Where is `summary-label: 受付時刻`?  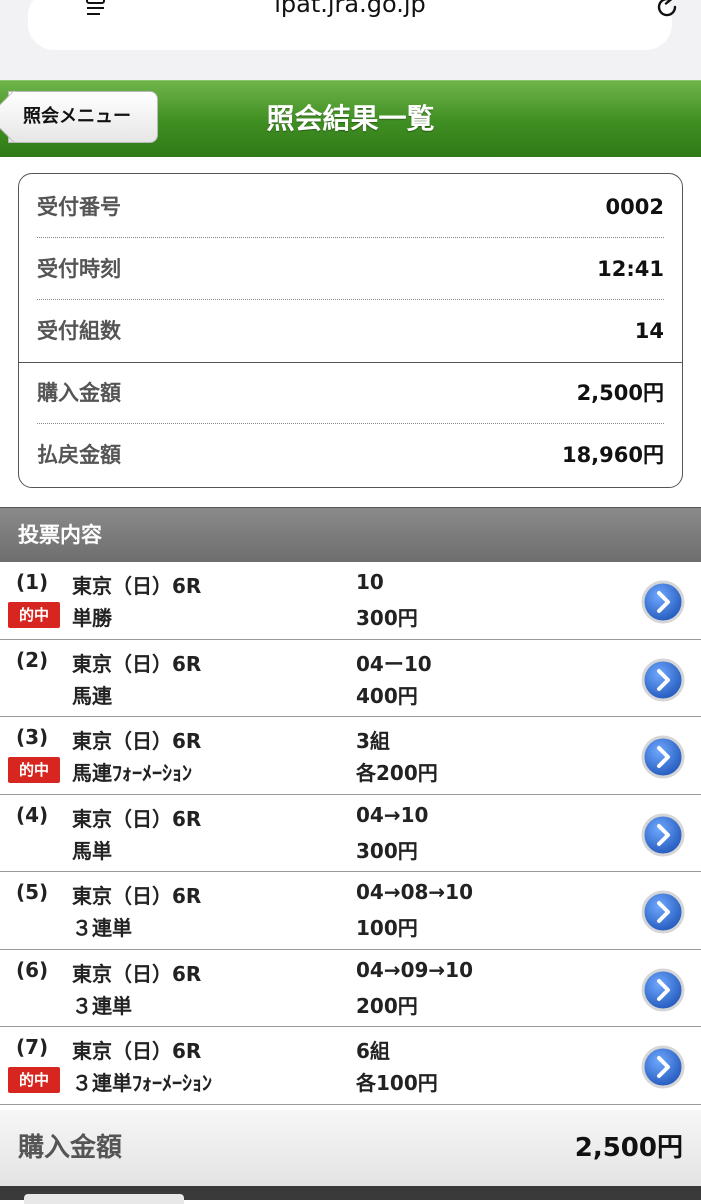 summary-label: 受付時刻 is located at coordinates (79, 269).